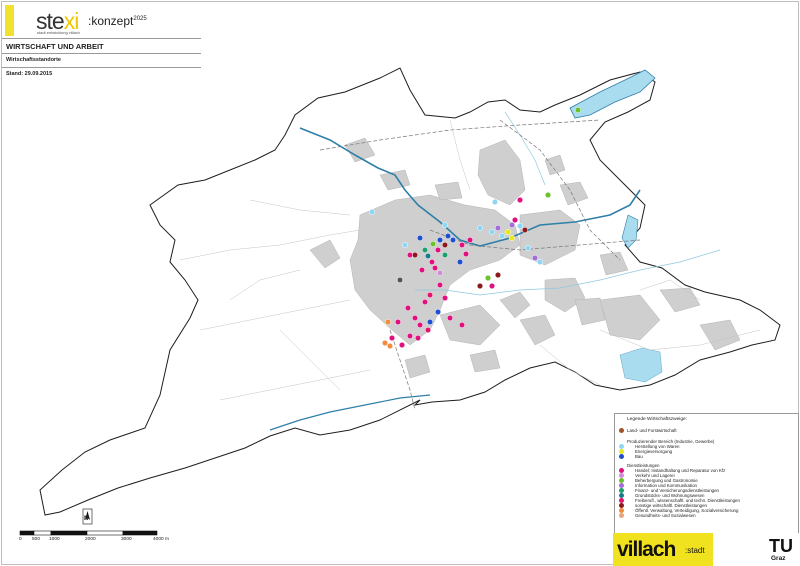  I want to click on scale-label: 500, so click(36, 539).